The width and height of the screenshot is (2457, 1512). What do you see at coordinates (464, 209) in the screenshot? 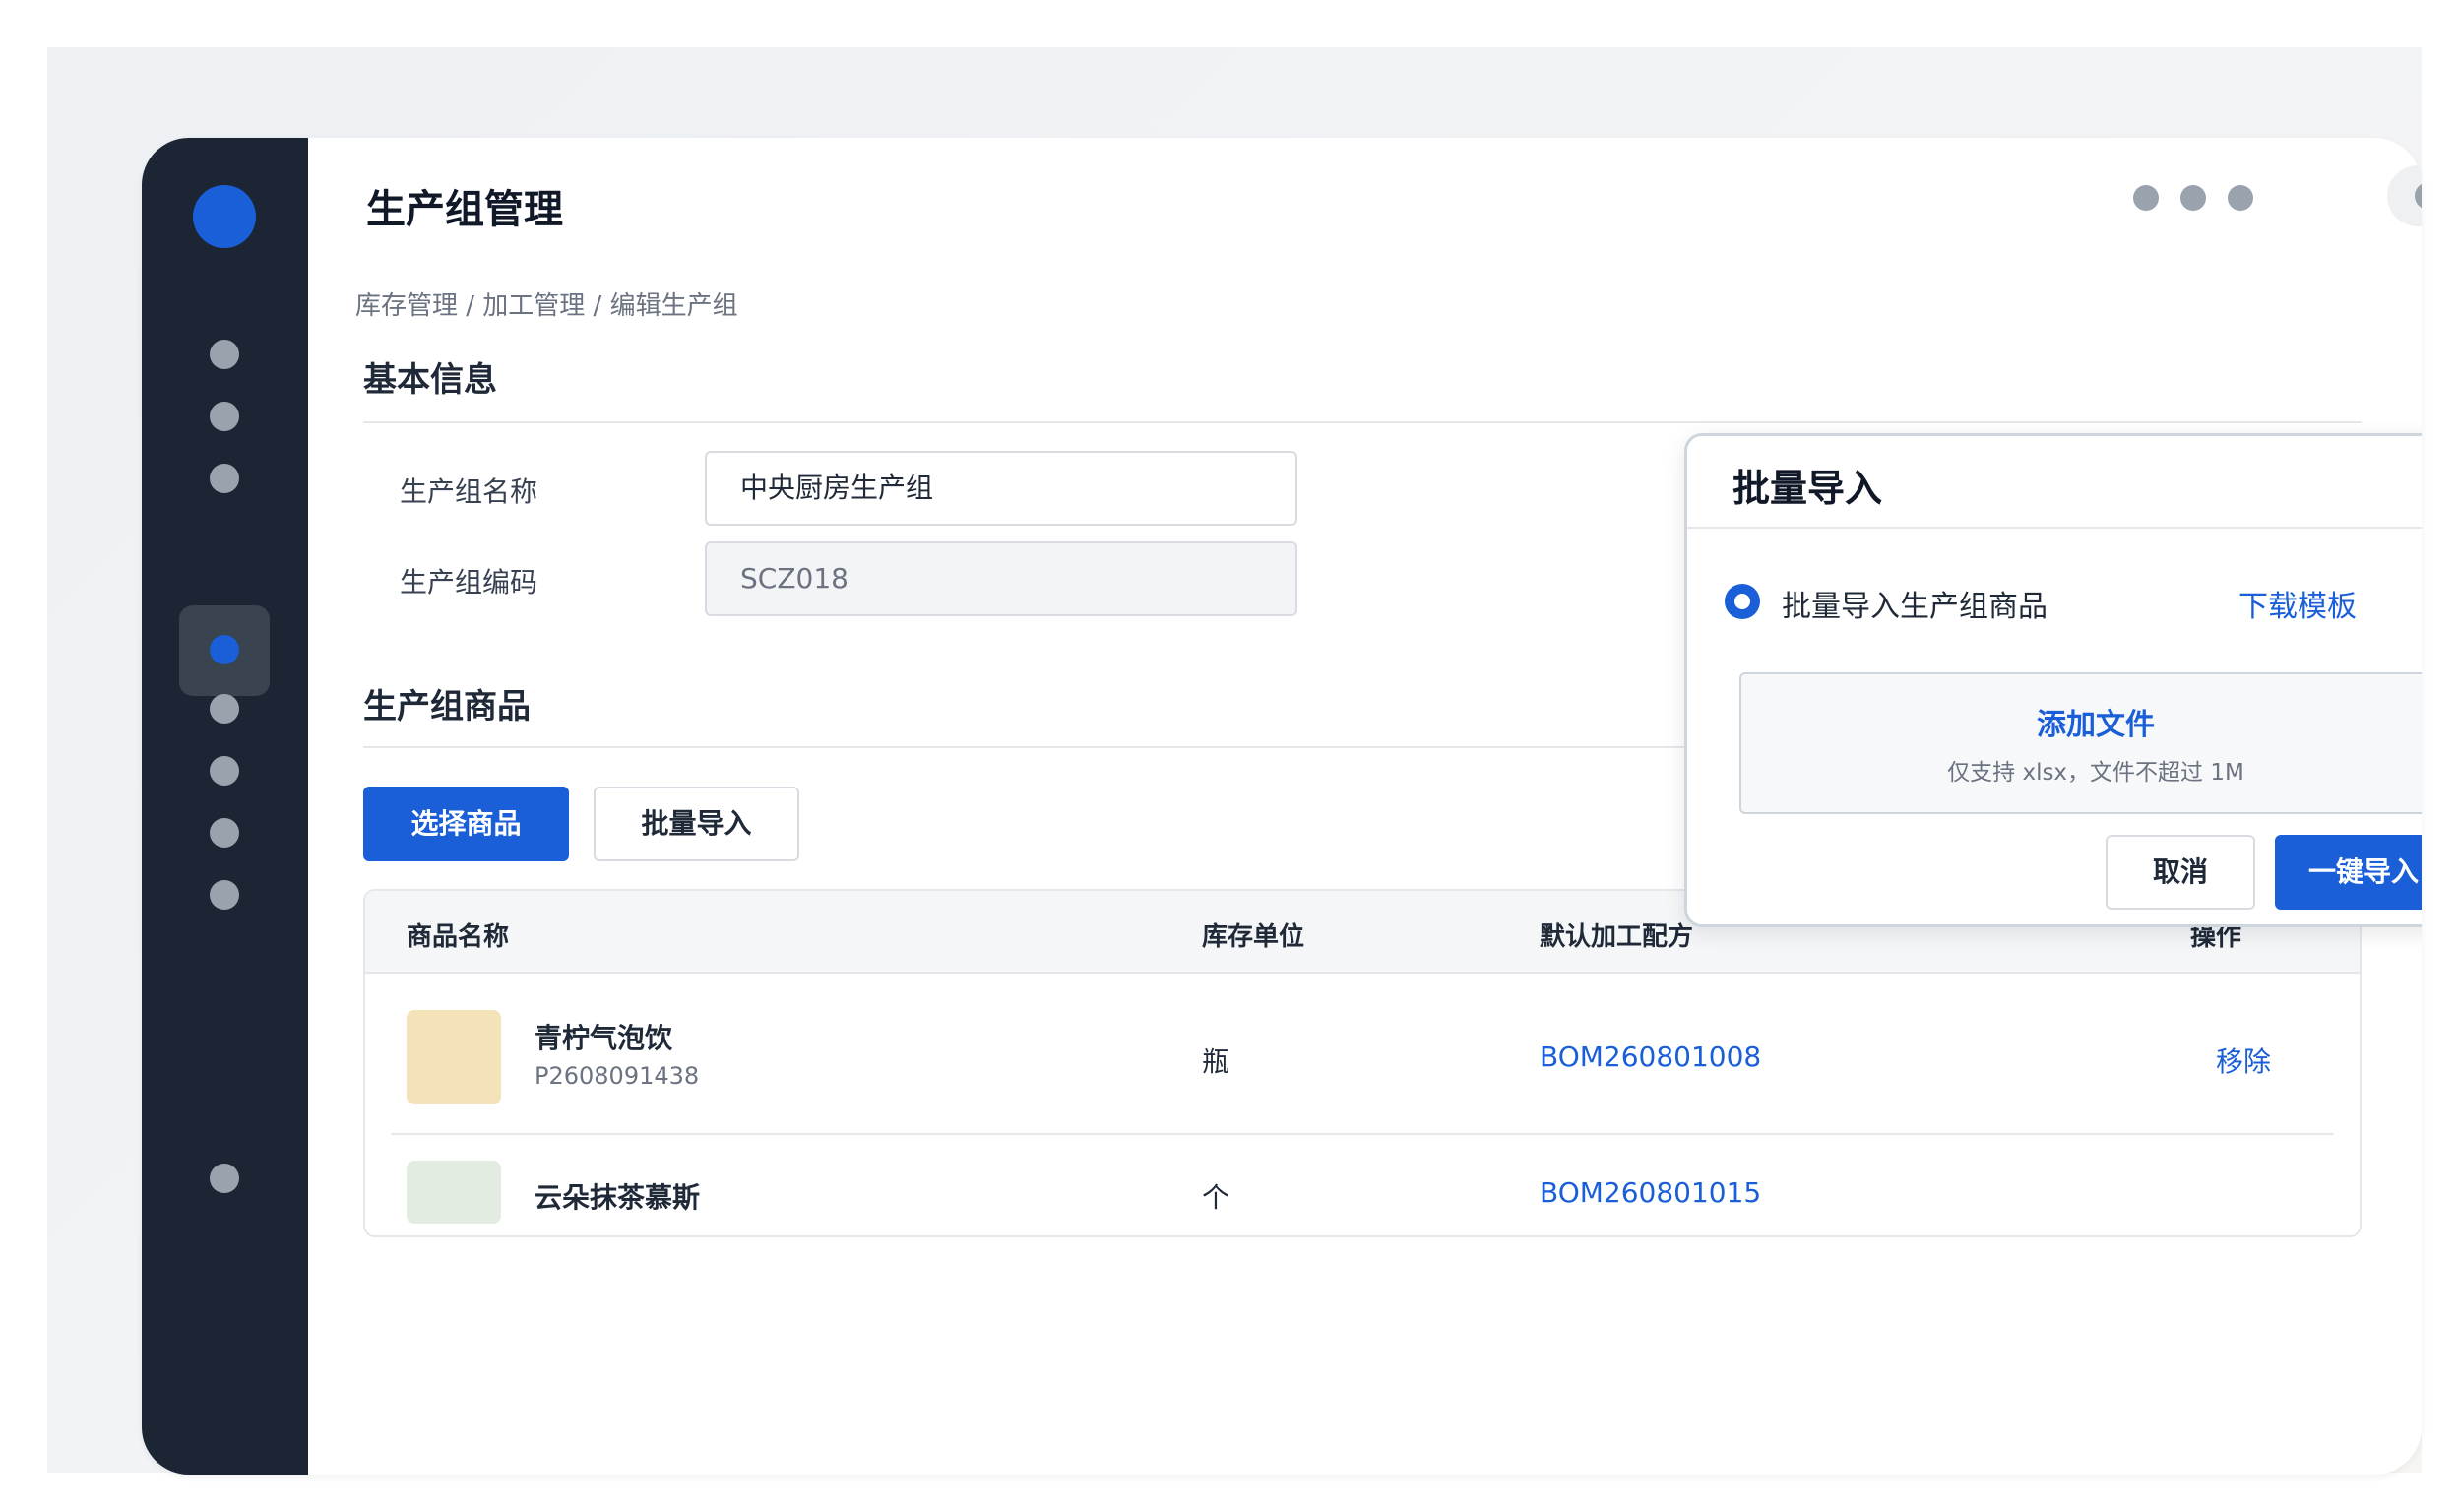
I see `page-title: 生产组管理` at bounding box center [464, 209].